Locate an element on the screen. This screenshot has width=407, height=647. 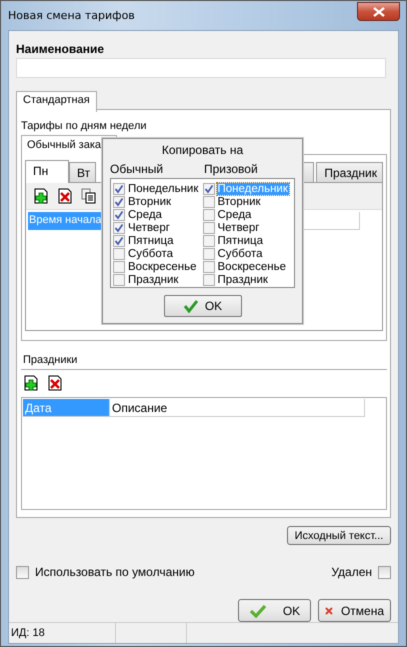
checkbox-label: Удален is located at coordinates (351, 572).